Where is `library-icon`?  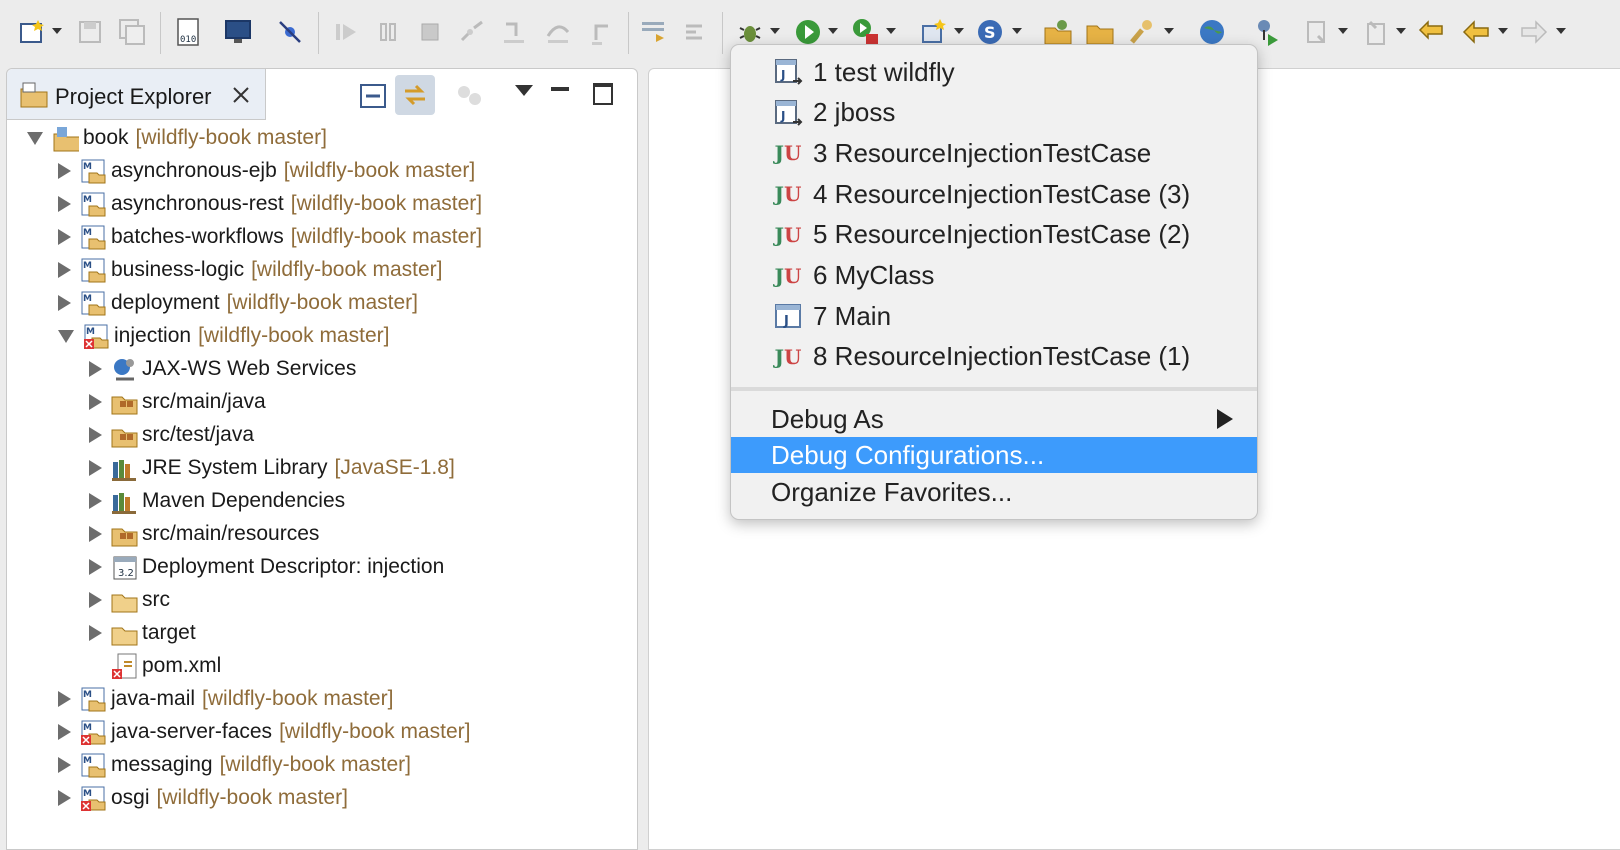
library-icon is located at coordinates (124, 470).